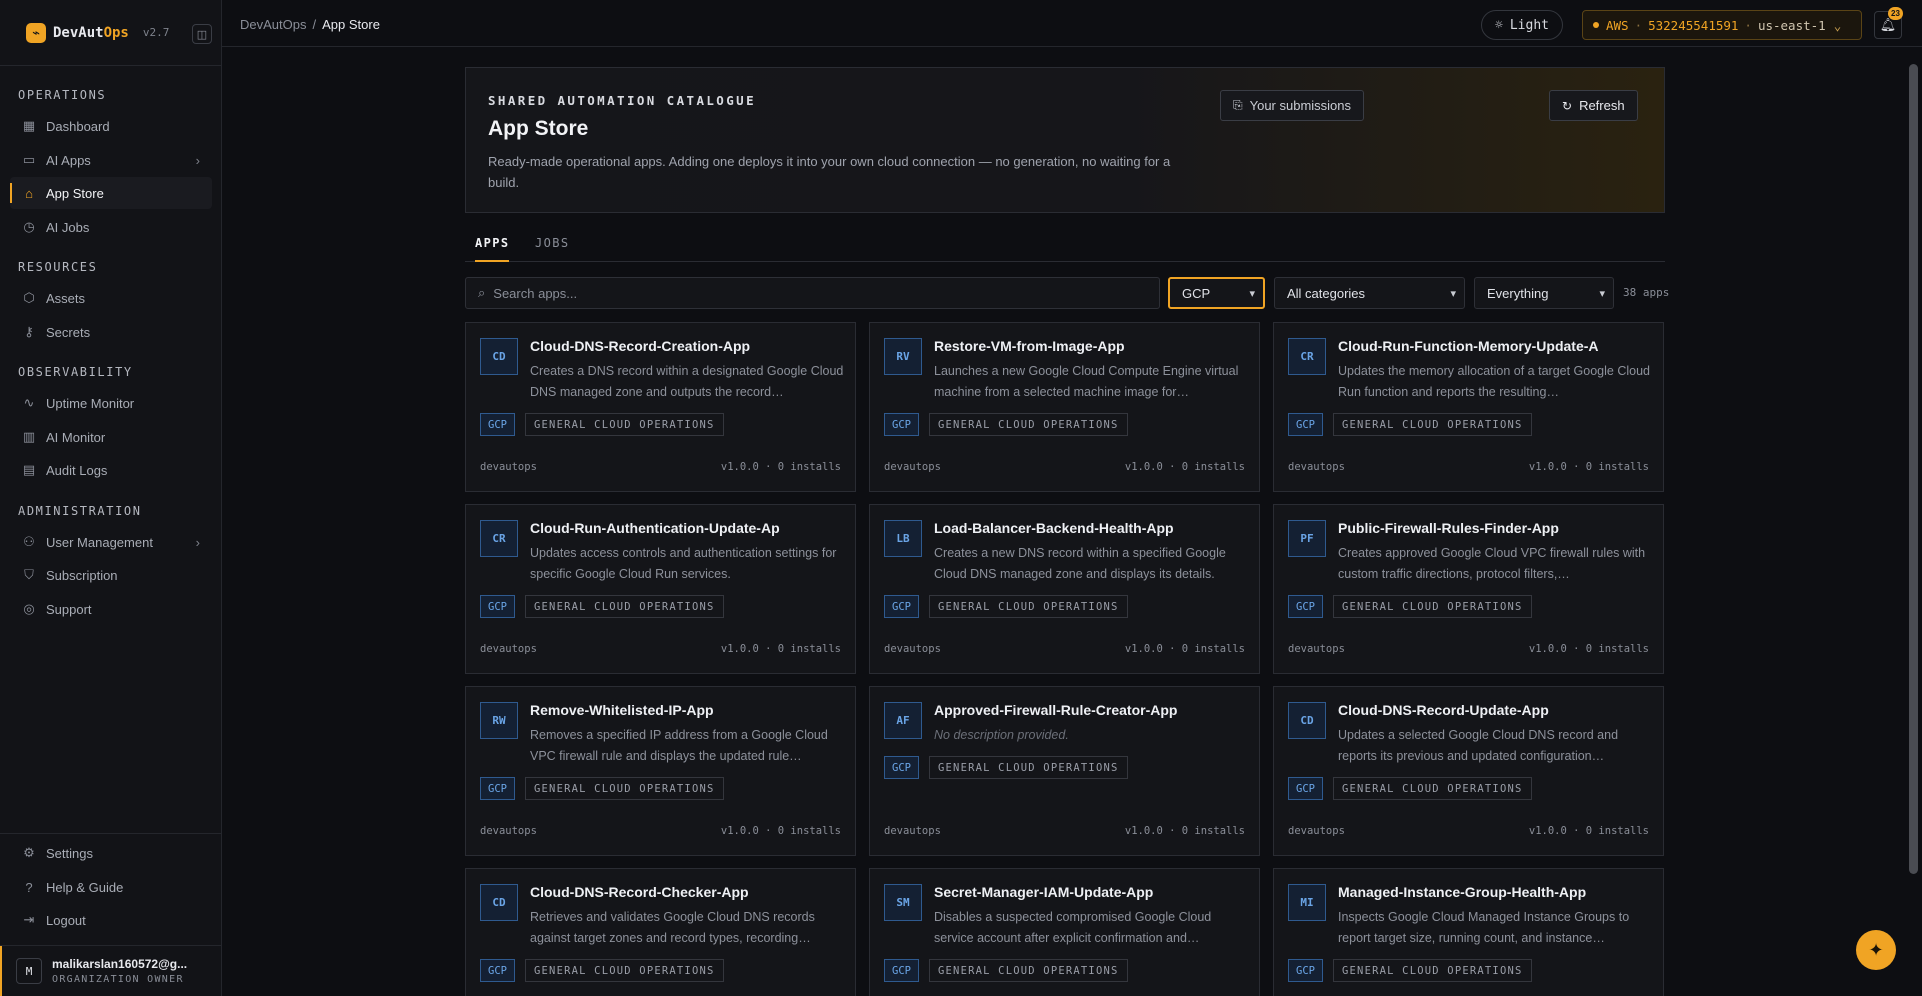 The image size is (1922, 996). Describe the element at coordinates (1646, 292) in the screenshot. I see `apps-count: 38 apps` at that location.